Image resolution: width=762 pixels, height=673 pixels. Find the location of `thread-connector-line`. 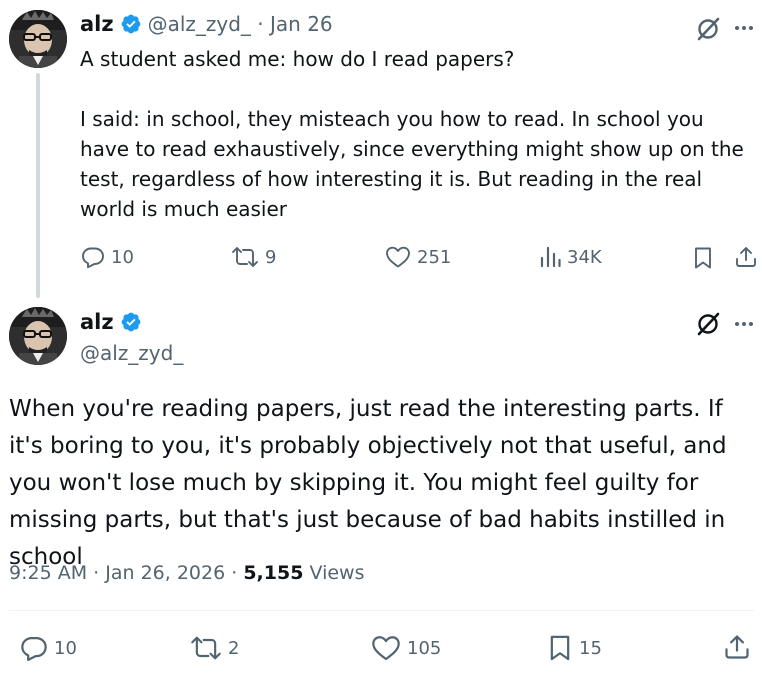

thread-connector-line is located at coordinates (38, 185).